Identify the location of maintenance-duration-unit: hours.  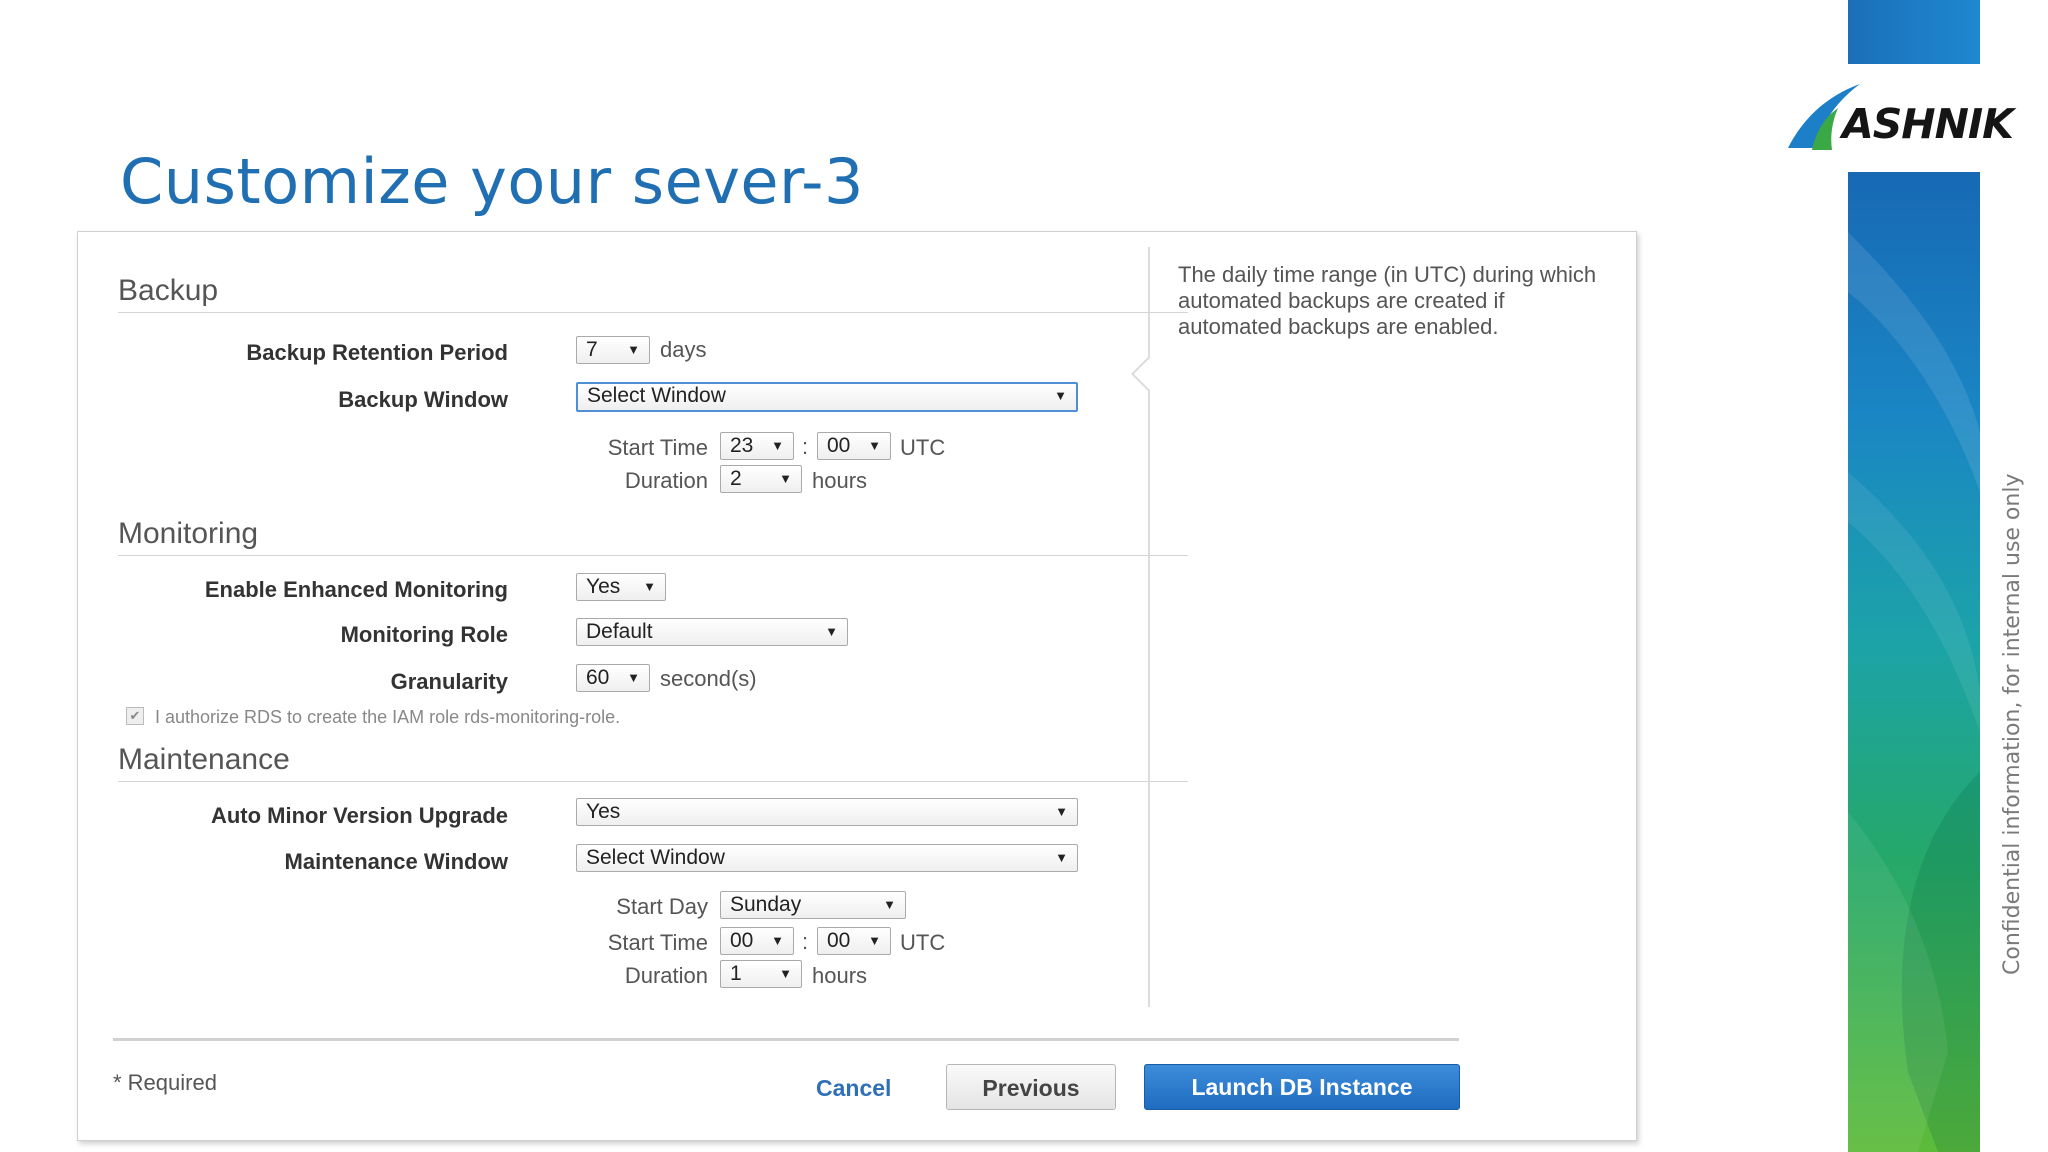
(840, 975).